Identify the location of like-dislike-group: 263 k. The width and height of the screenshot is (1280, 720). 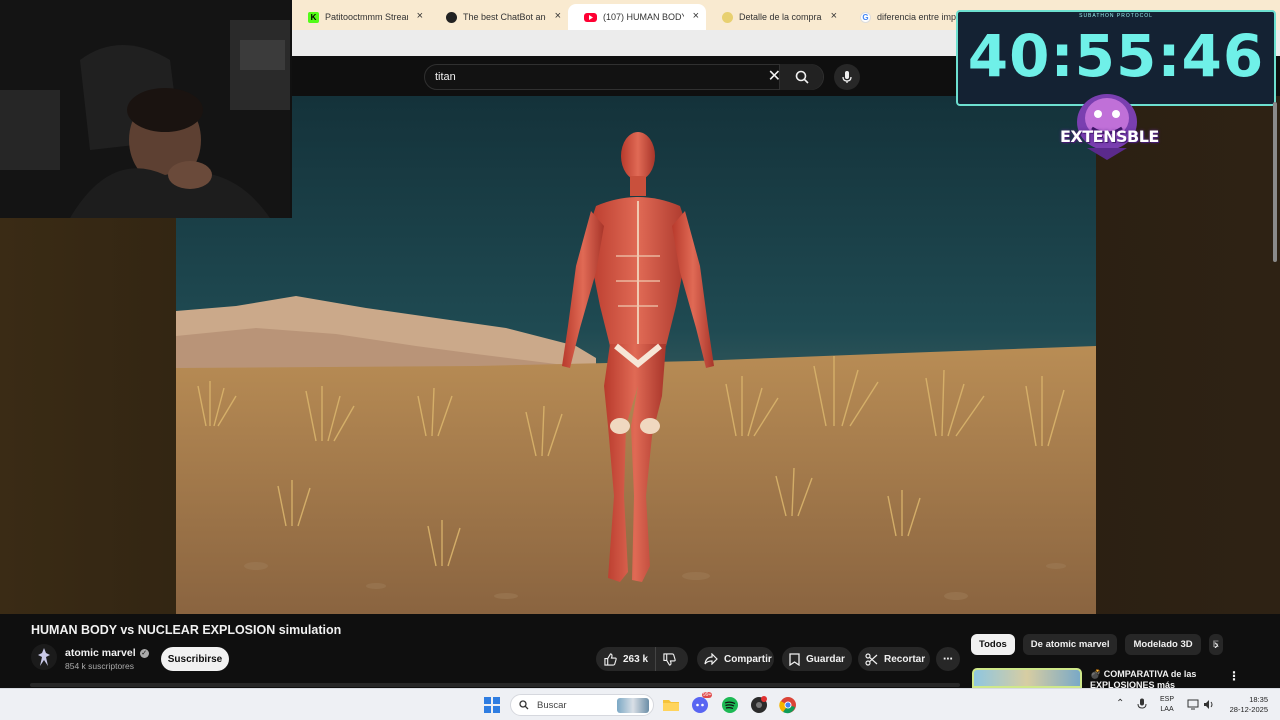
(642, 659).